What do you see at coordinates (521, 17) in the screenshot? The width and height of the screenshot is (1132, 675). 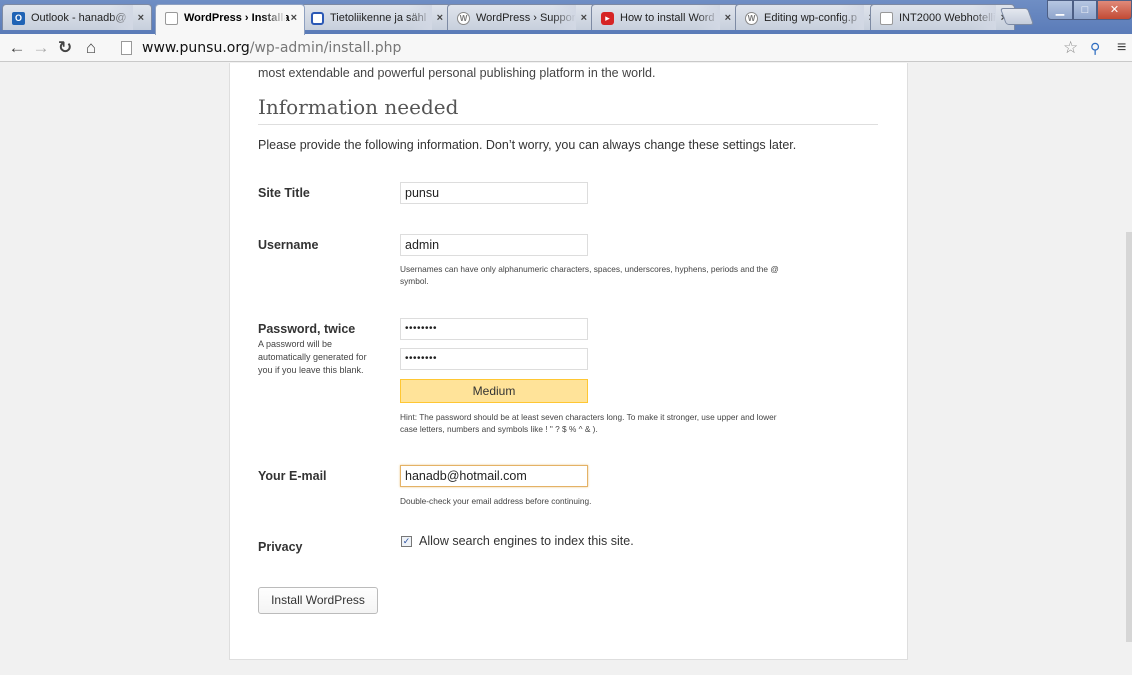 I see `tab-wordpress-support: W WordPress › Suppor ×` at bounding box center [521, 17].